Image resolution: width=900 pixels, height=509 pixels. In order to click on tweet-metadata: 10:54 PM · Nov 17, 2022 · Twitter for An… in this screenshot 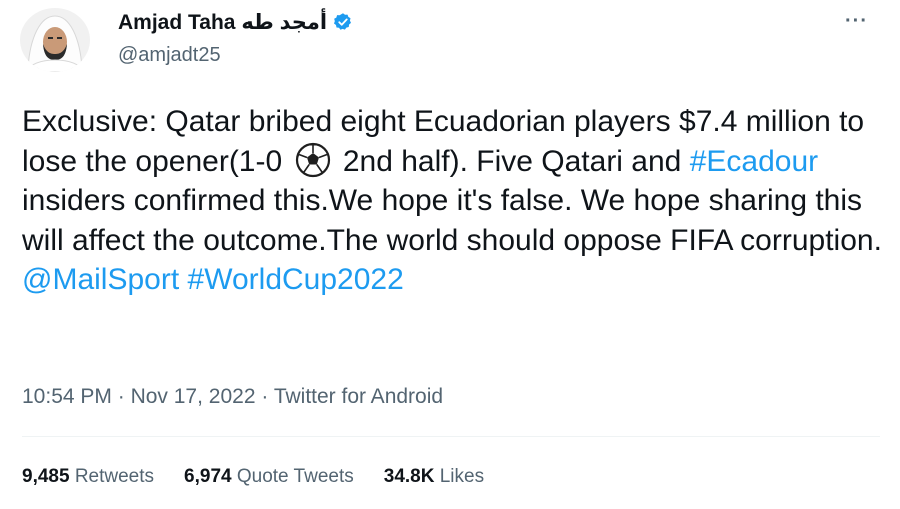, I will do `click(232, 397)`.